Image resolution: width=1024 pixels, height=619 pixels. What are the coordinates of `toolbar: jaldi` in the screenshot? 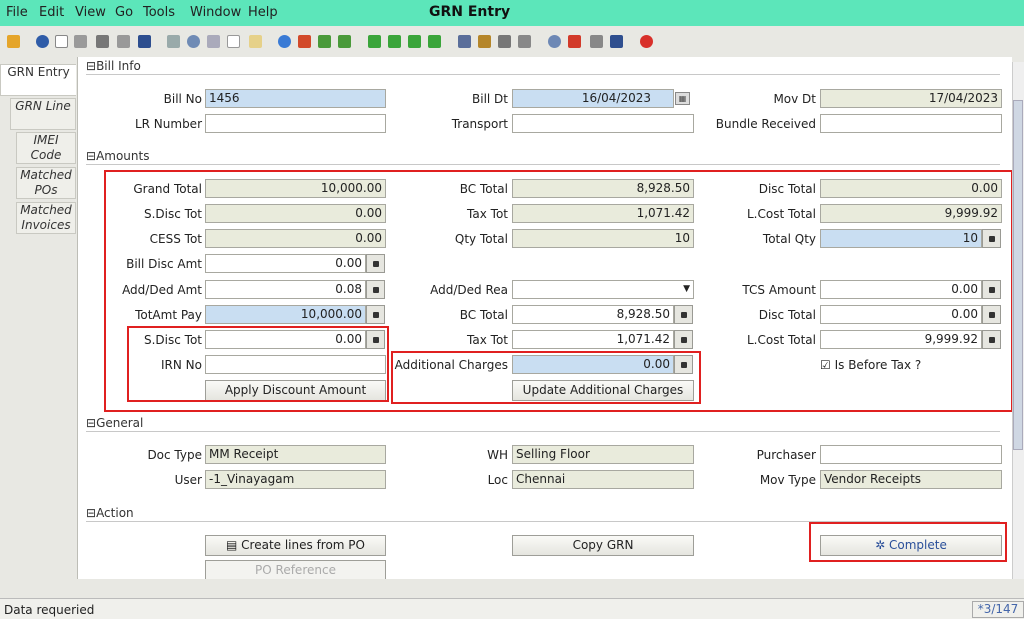 It's located at (512, 56).